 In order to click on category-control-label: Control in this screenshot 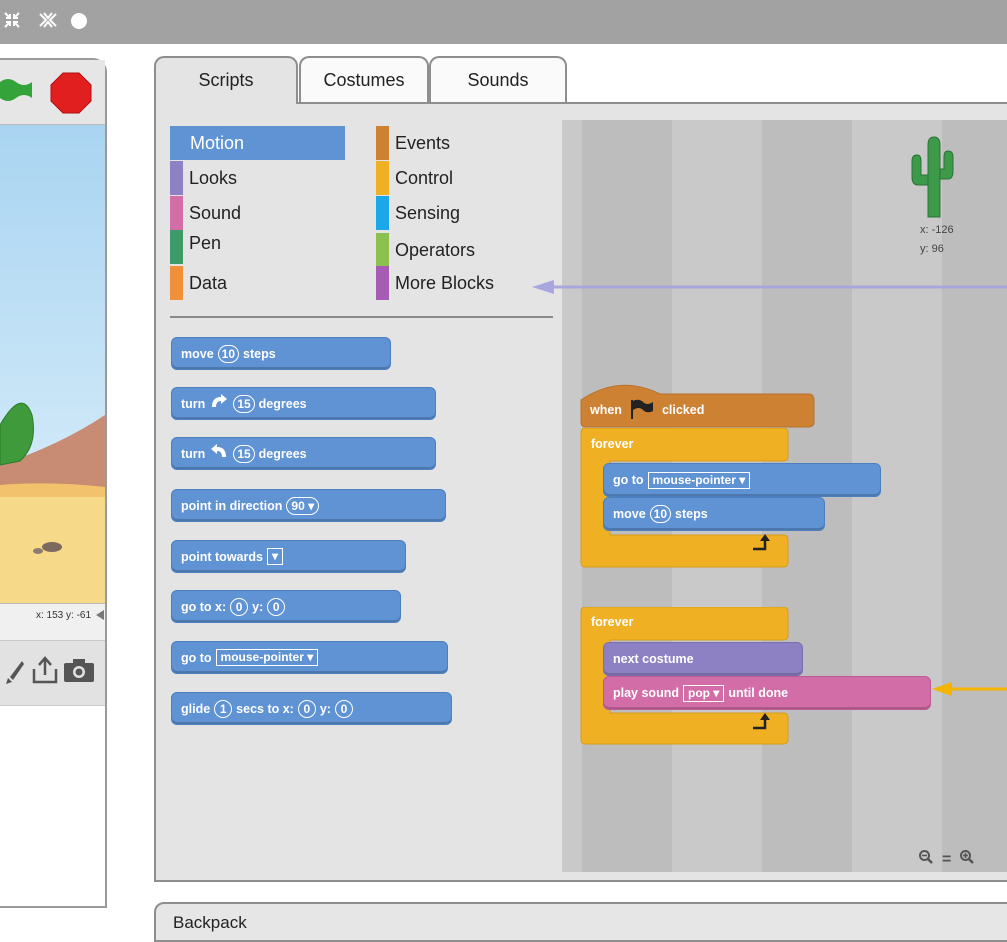, I will do `click(424, 178)`.